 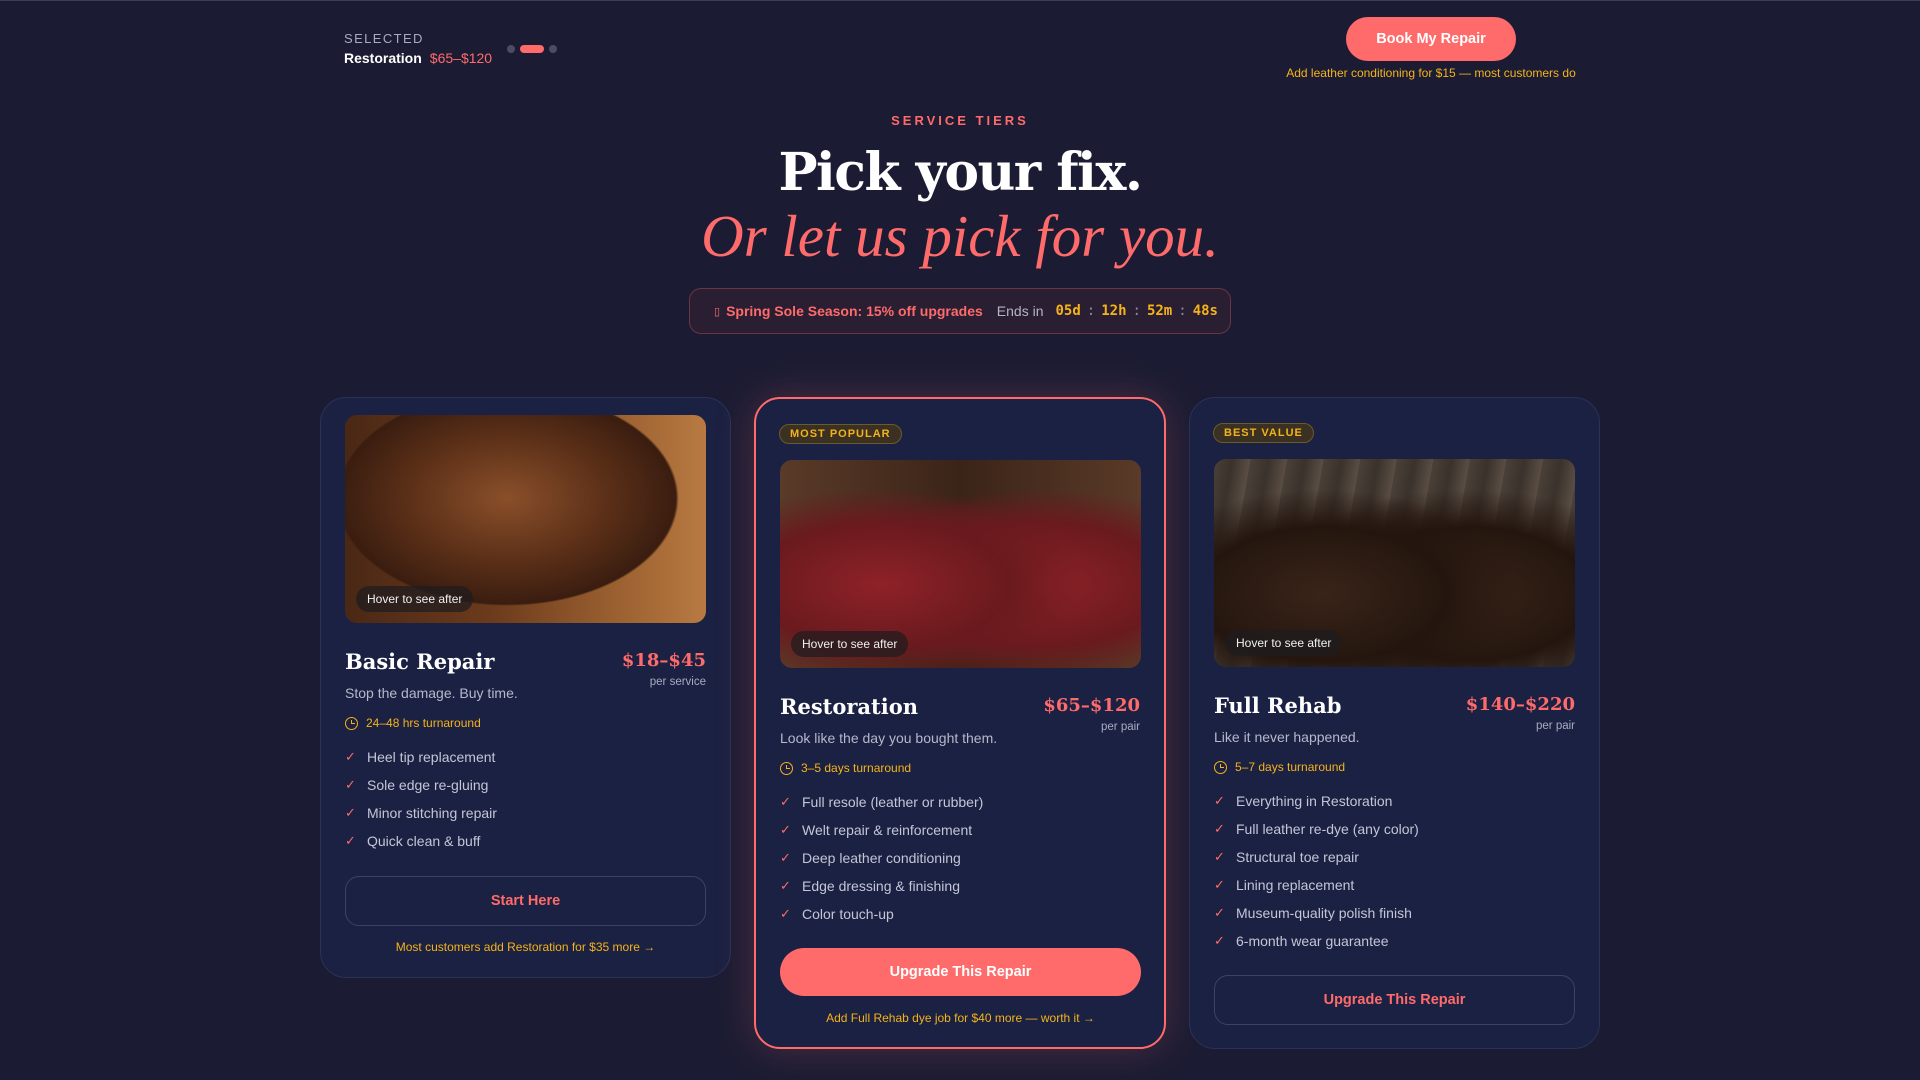 What do you see at coordinates (1136, 311) in the screenshot?
I see `countdown-timer: 05d : 12h : 52m : 48s` at bounding box center [1136, 311].